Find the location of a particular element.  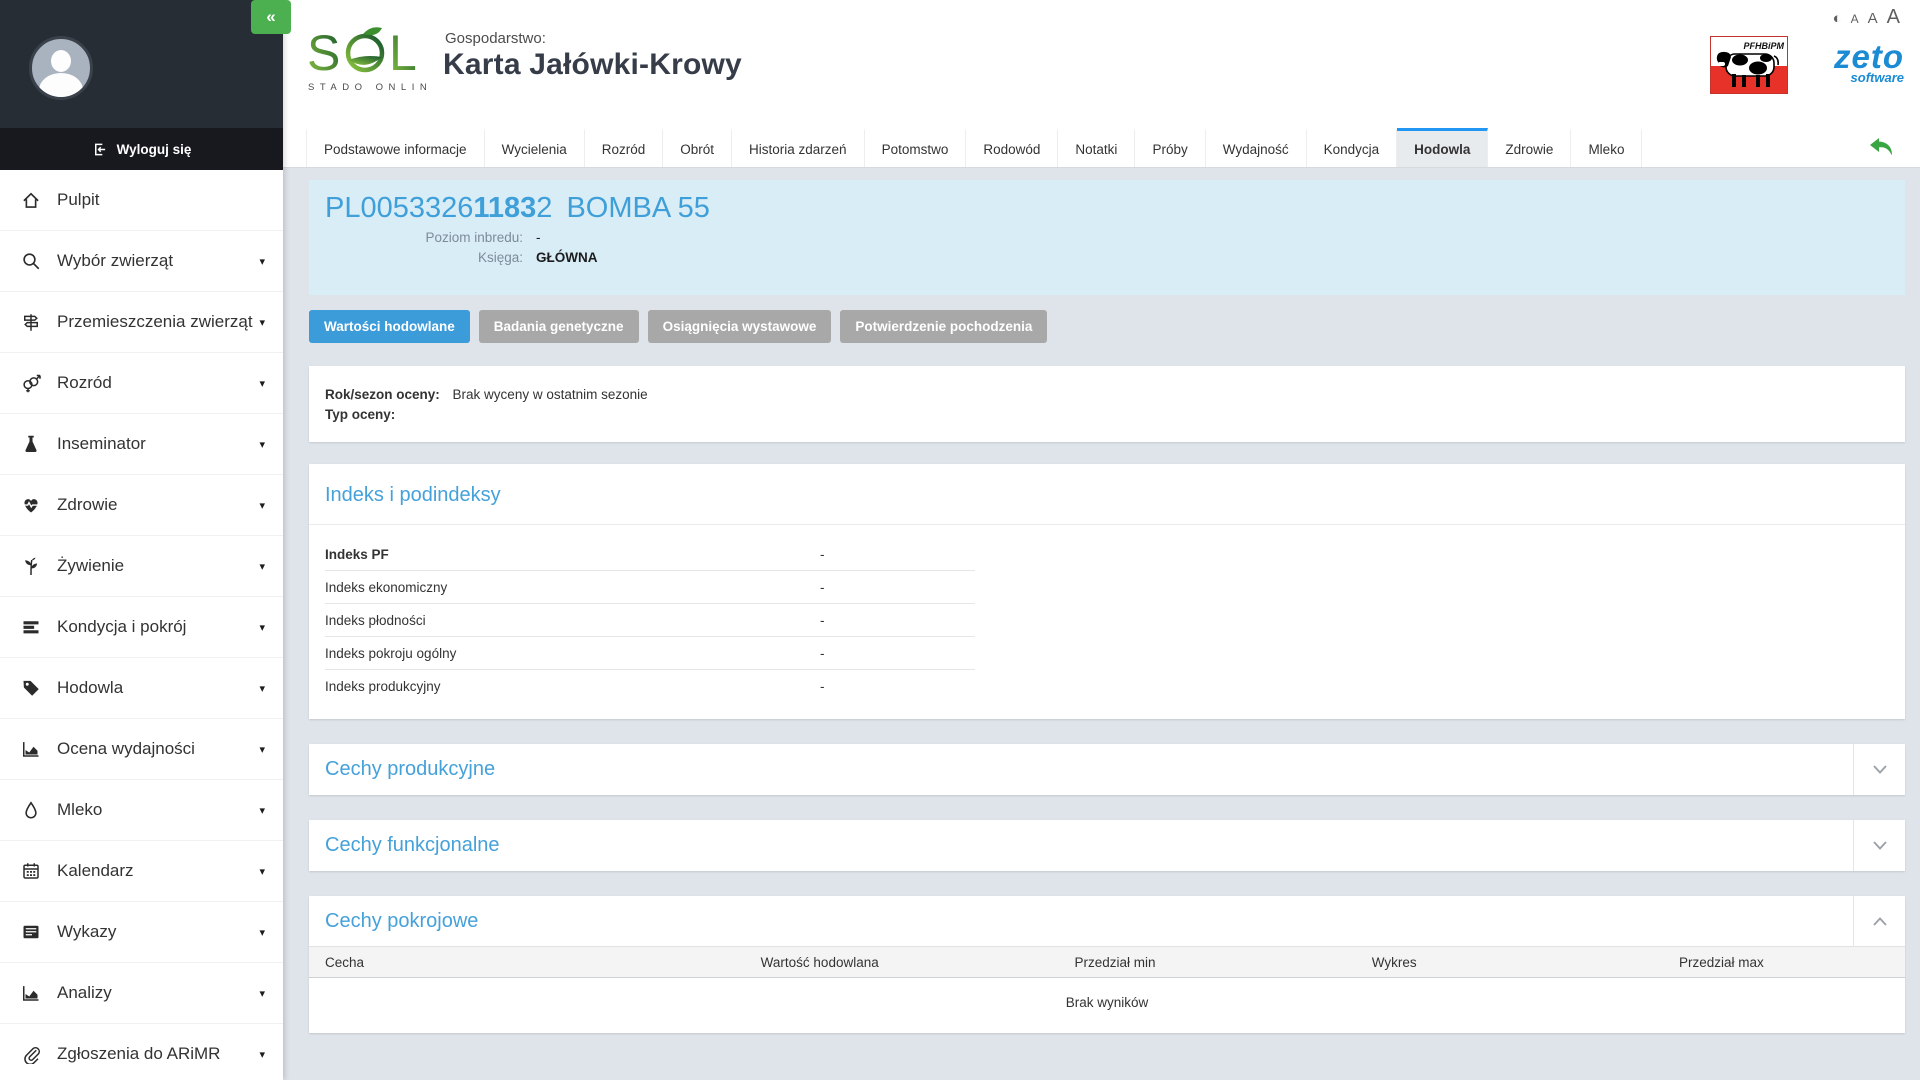

tab-wydajnosc: Wydajność is located at coordinates (1256, 147).